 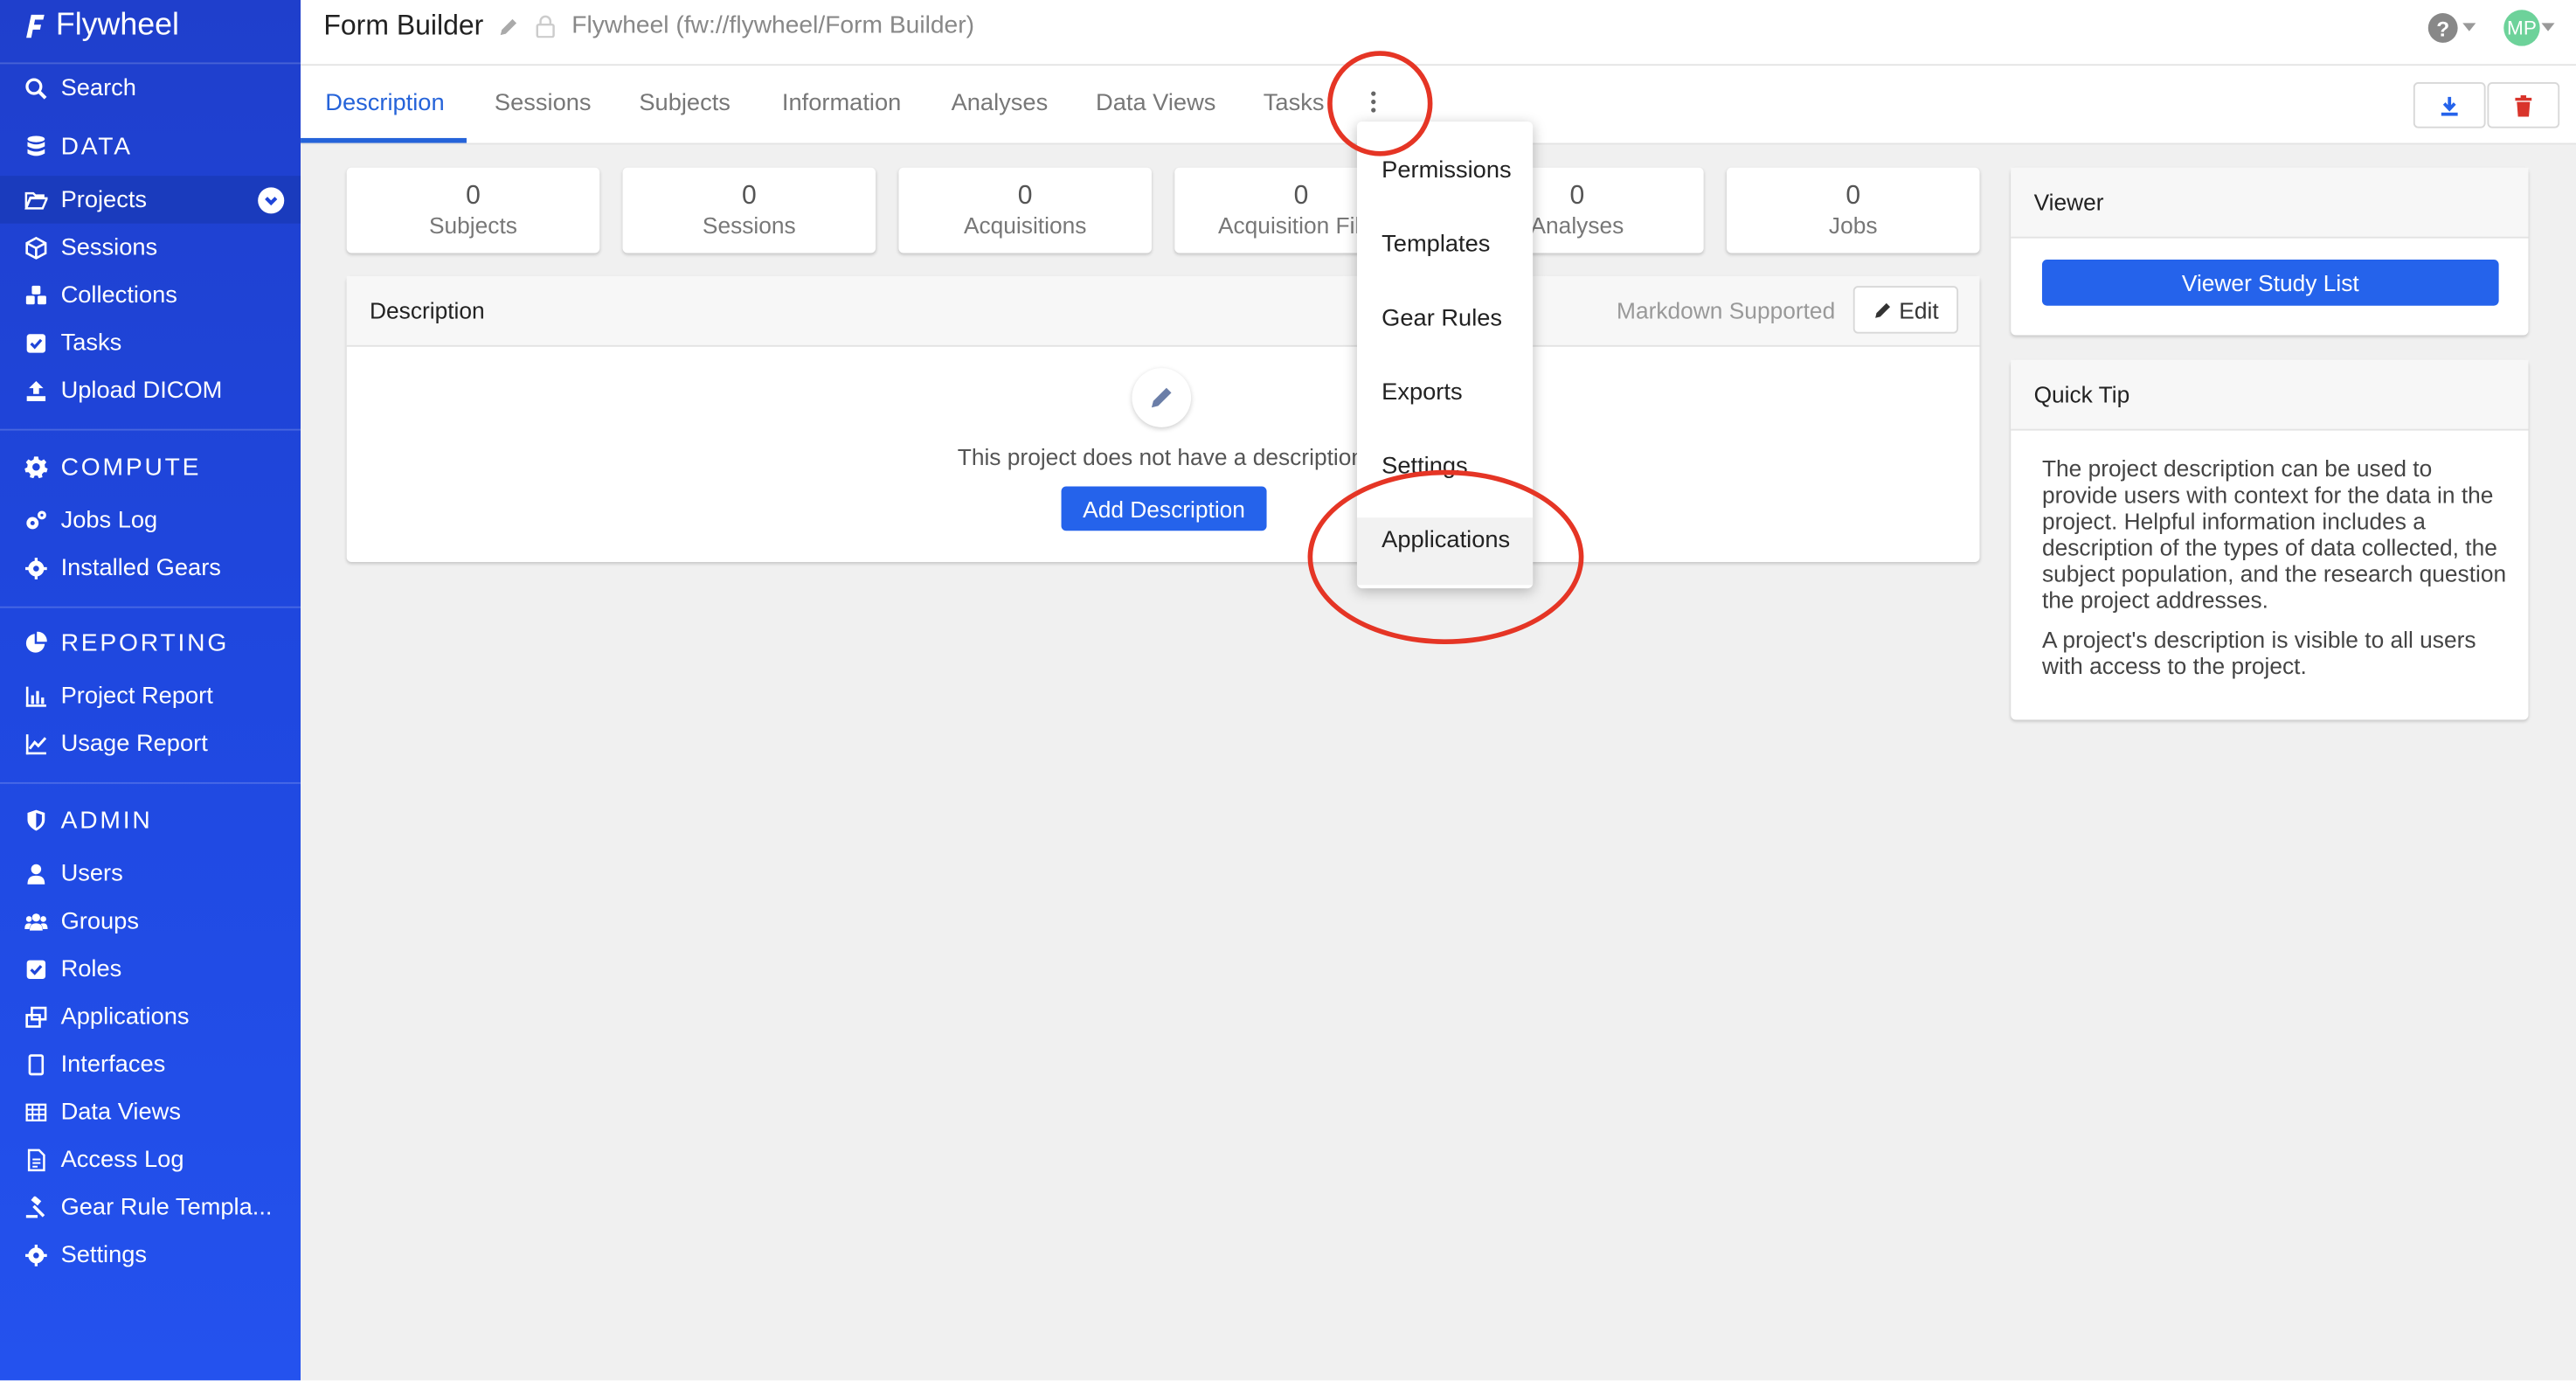 What do you see at coordinates (841, 103) in the screenshot?
I see `tab-information: Information` at bounding box center [841, 103].